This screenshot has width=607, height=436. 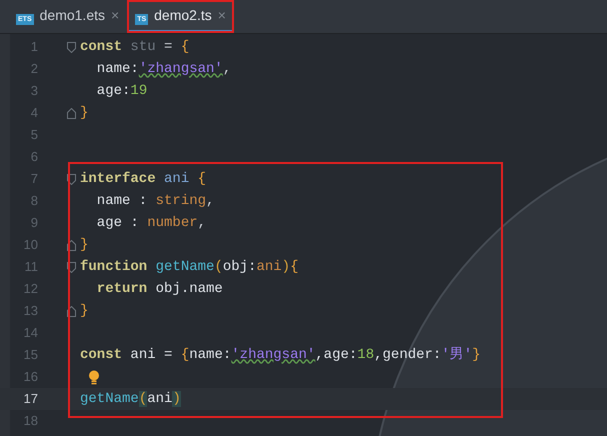 I want to click on line-number: 13, so click(x=30, y=311).